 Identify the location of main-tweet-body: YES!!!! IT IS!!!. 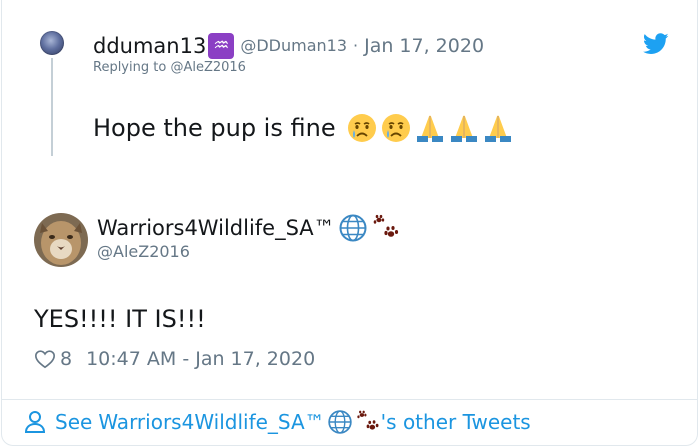
(120, 319).